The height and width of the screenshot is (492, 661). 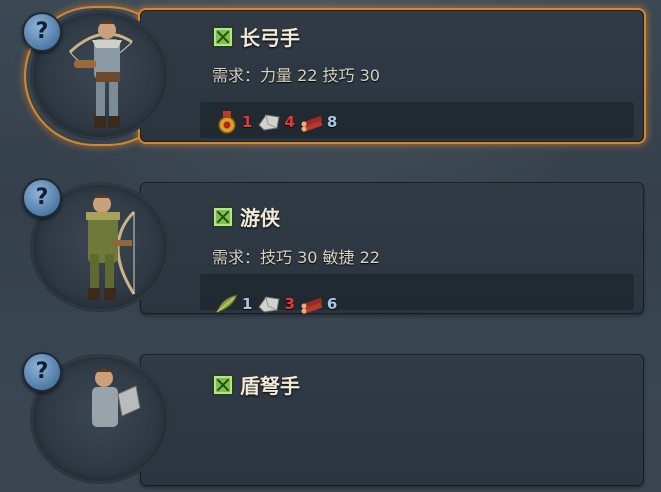 I want to click on unit-title: 游侠, so click(x=246, y=216).